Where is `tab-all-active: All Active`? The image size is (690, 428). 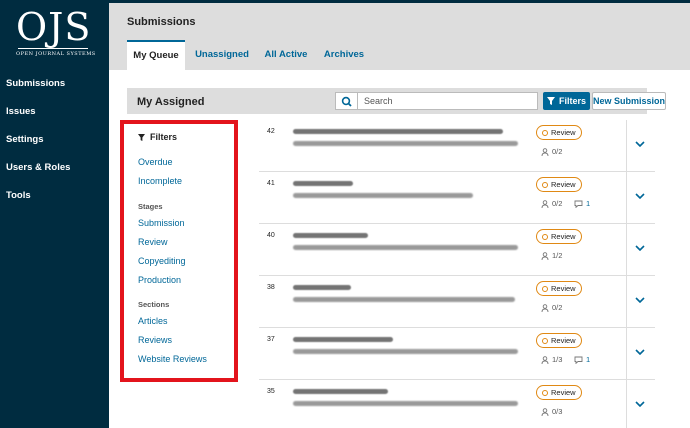
tab-all-active: All Active is located at coordinates (286, 55).